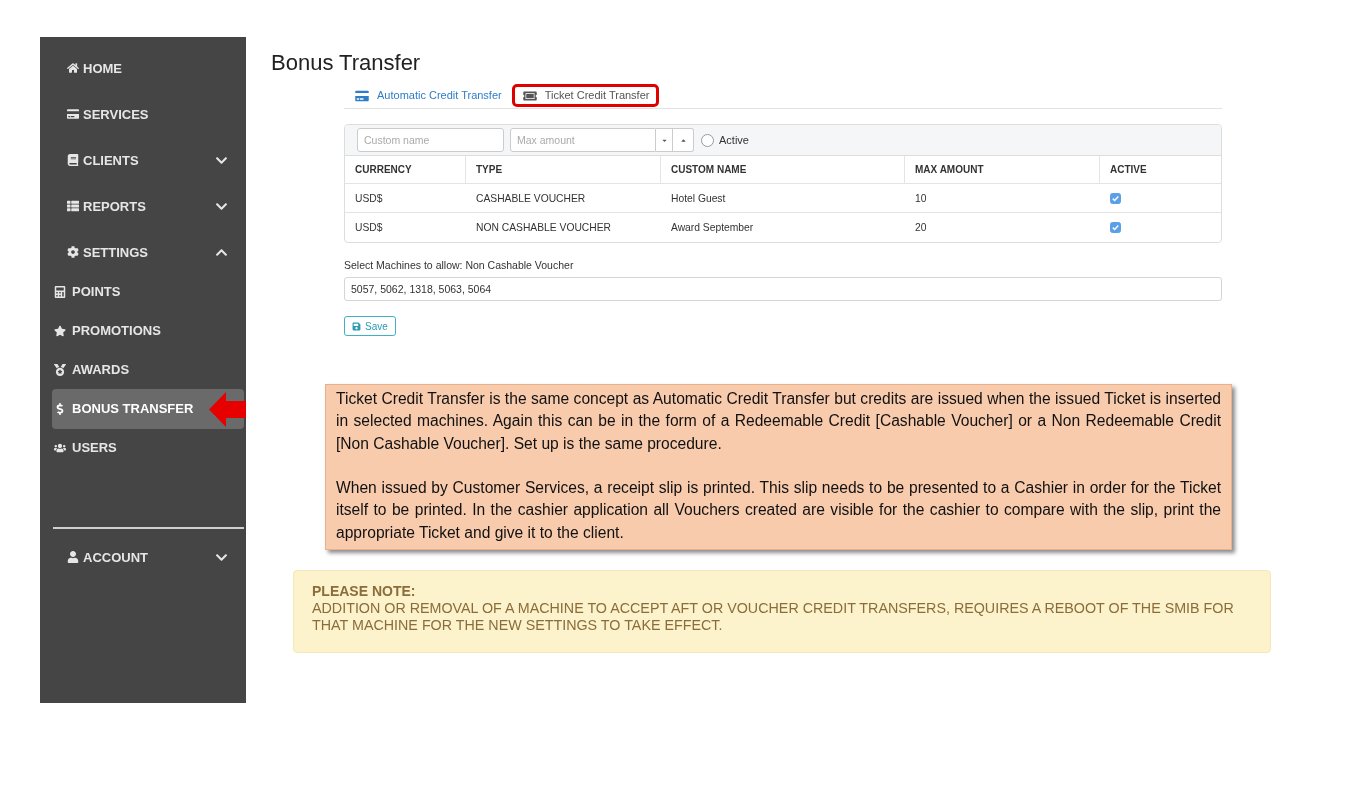 The height and width of the screenshot is (794, 1361). What do you see at coordinates (107, 252) in the screenshot?
I see `sidebar-item: SETTINGS` at bounding box center [107, 252].